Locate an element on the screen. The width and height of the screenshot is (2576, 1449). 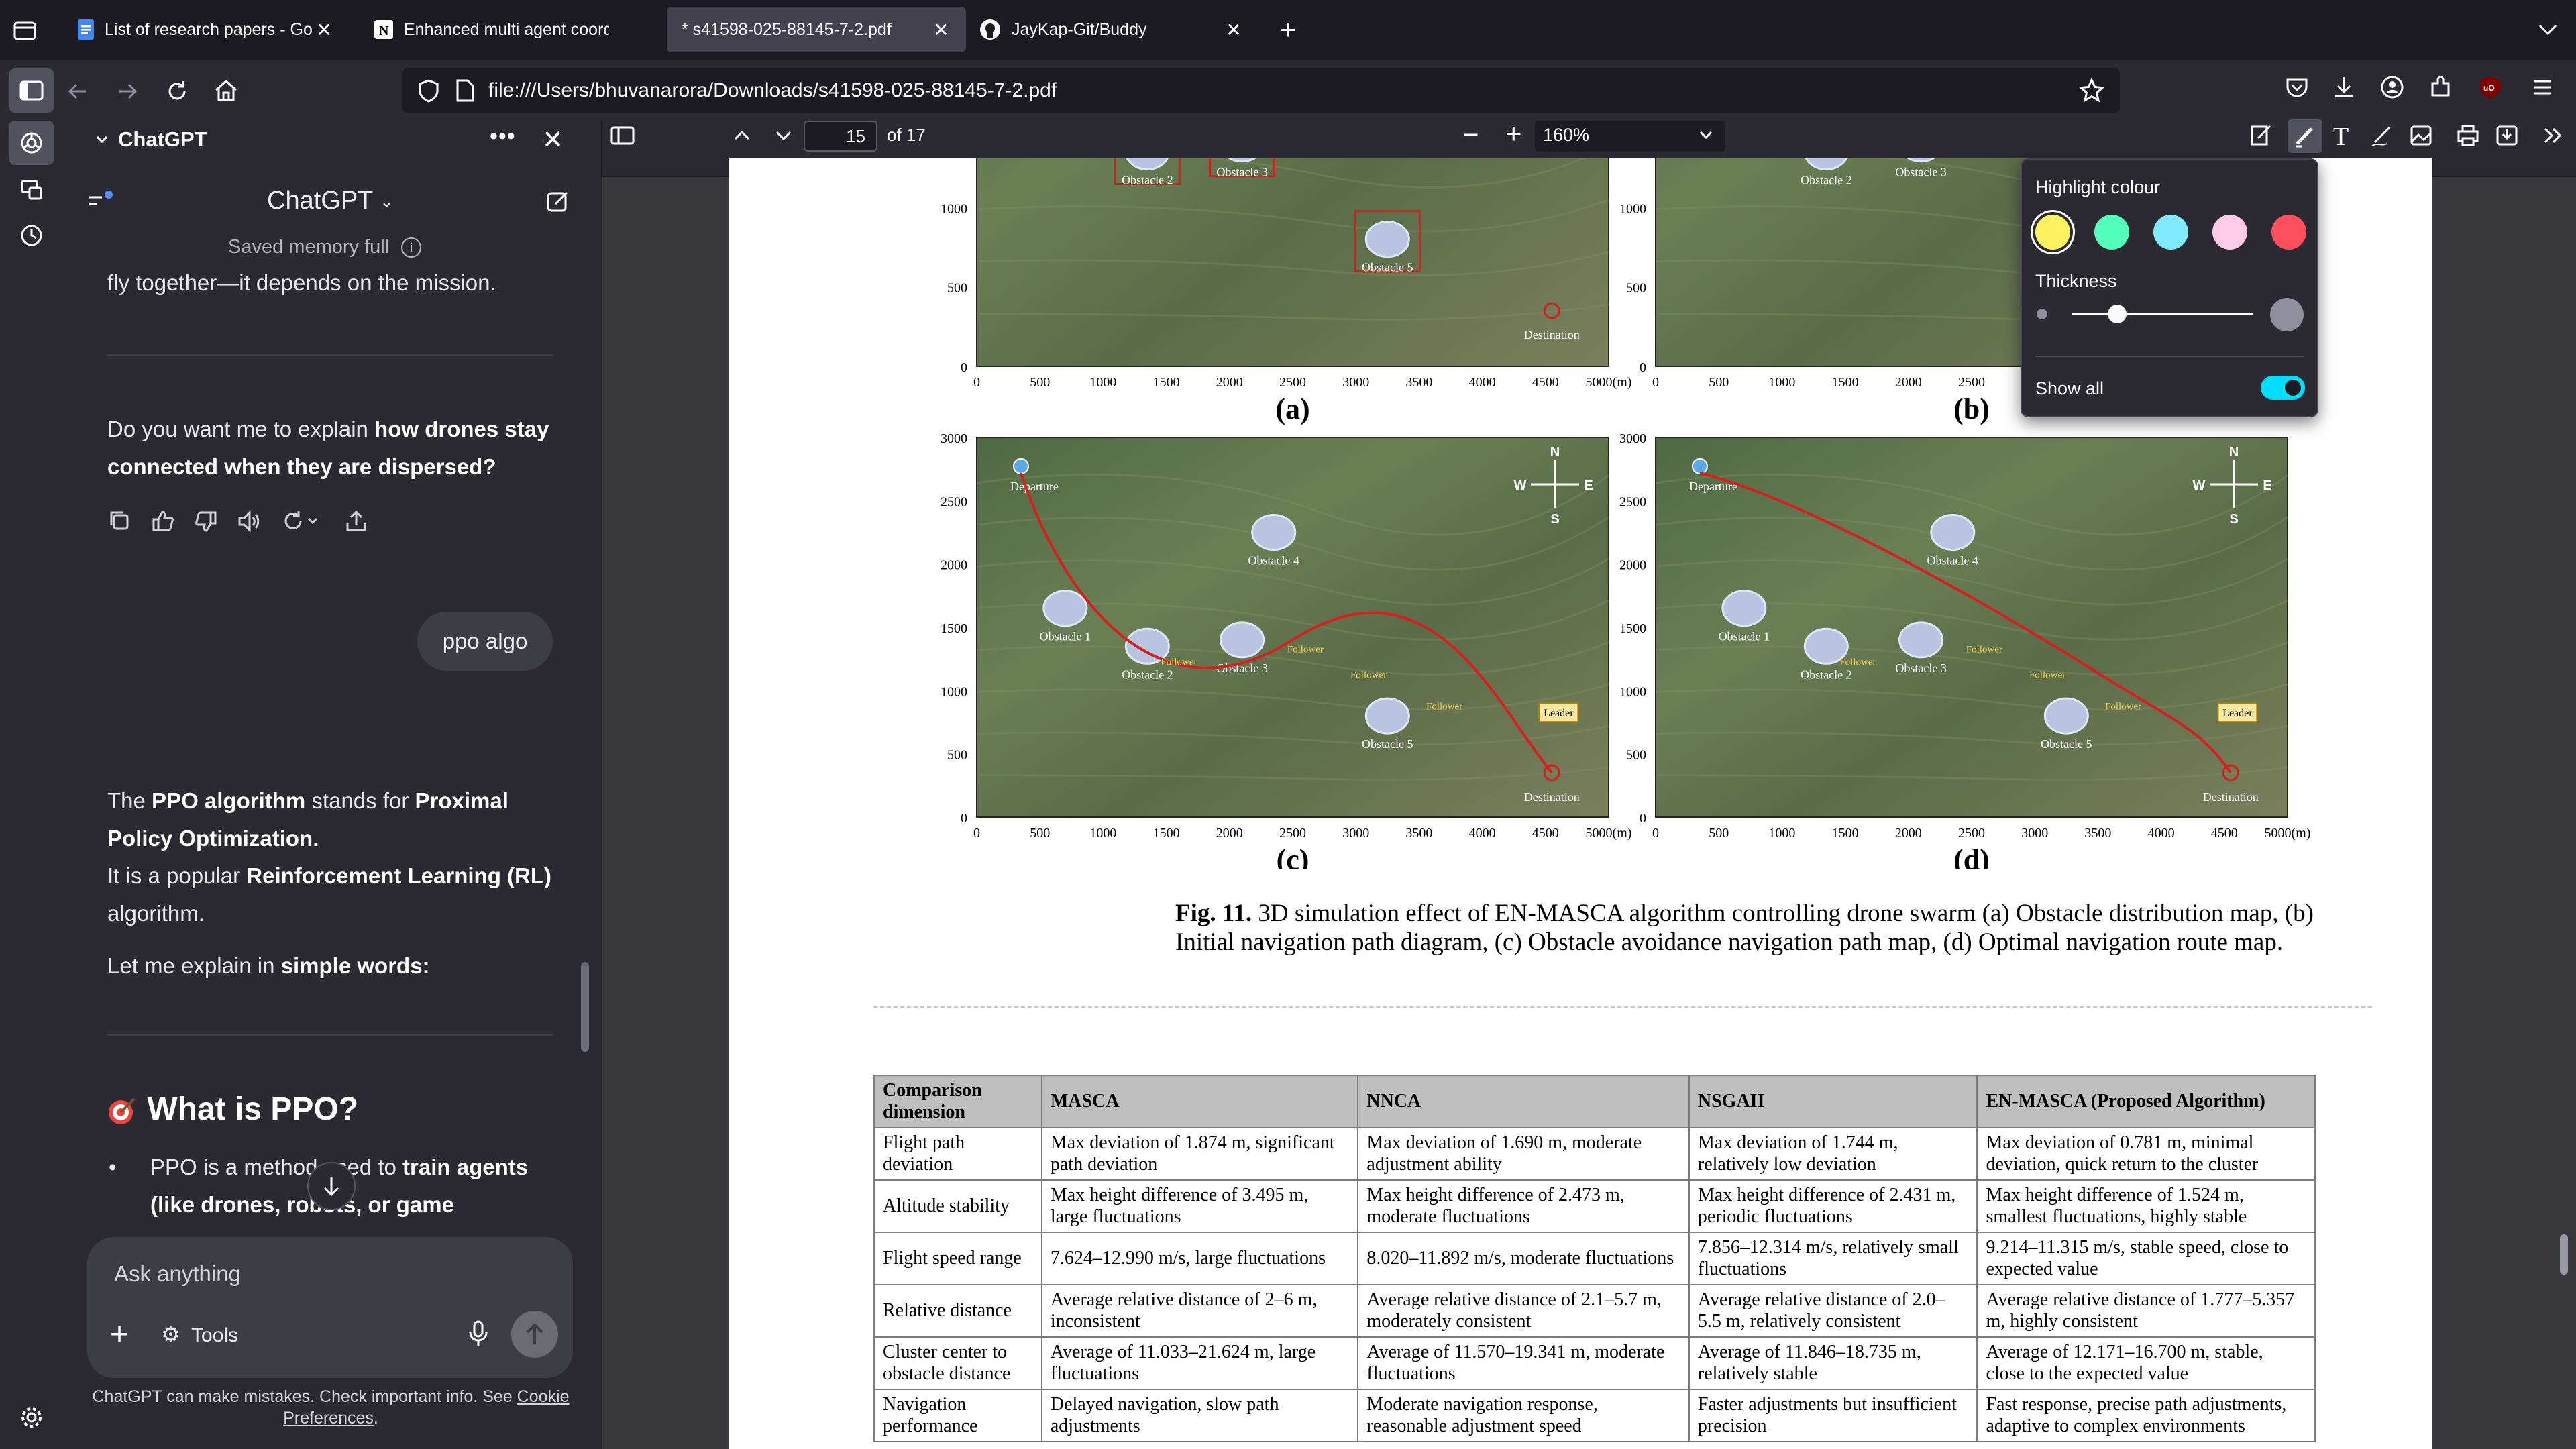
chat-scrollbar is located at coordinates (585, 1007).